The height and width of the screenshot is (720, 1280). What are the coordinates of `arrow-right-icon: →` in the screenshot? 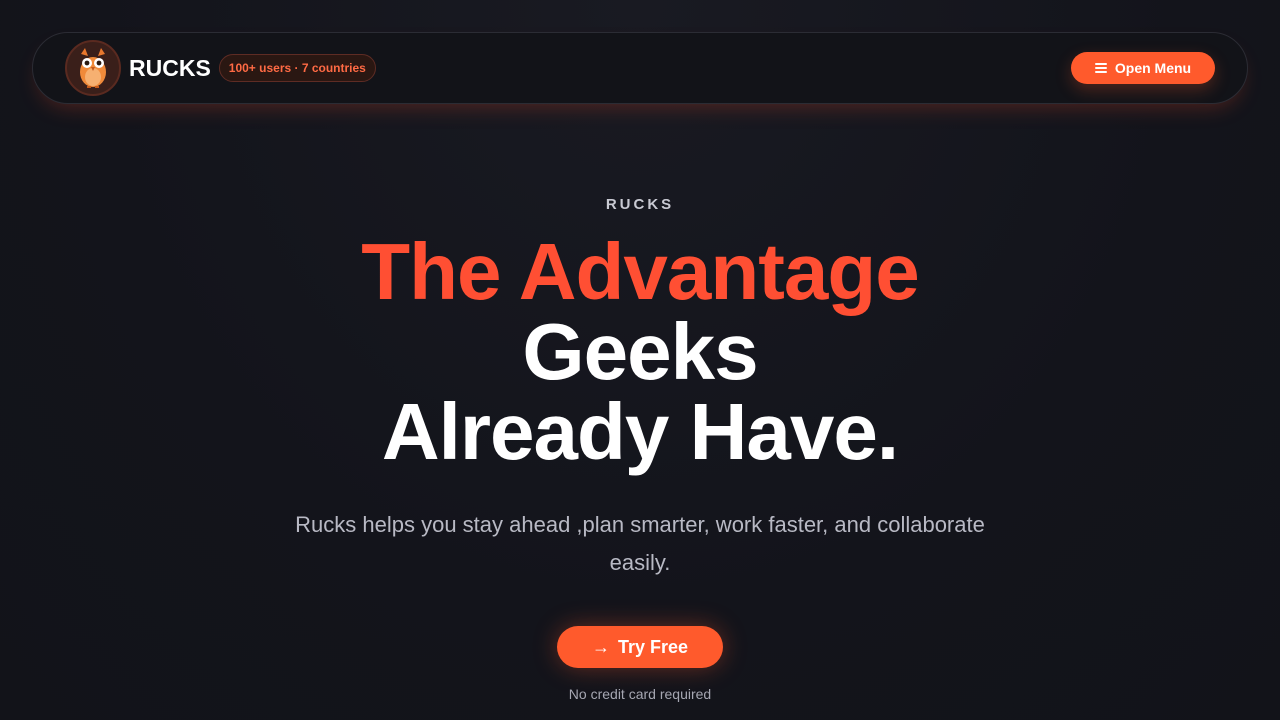 It's located at (600, 646).